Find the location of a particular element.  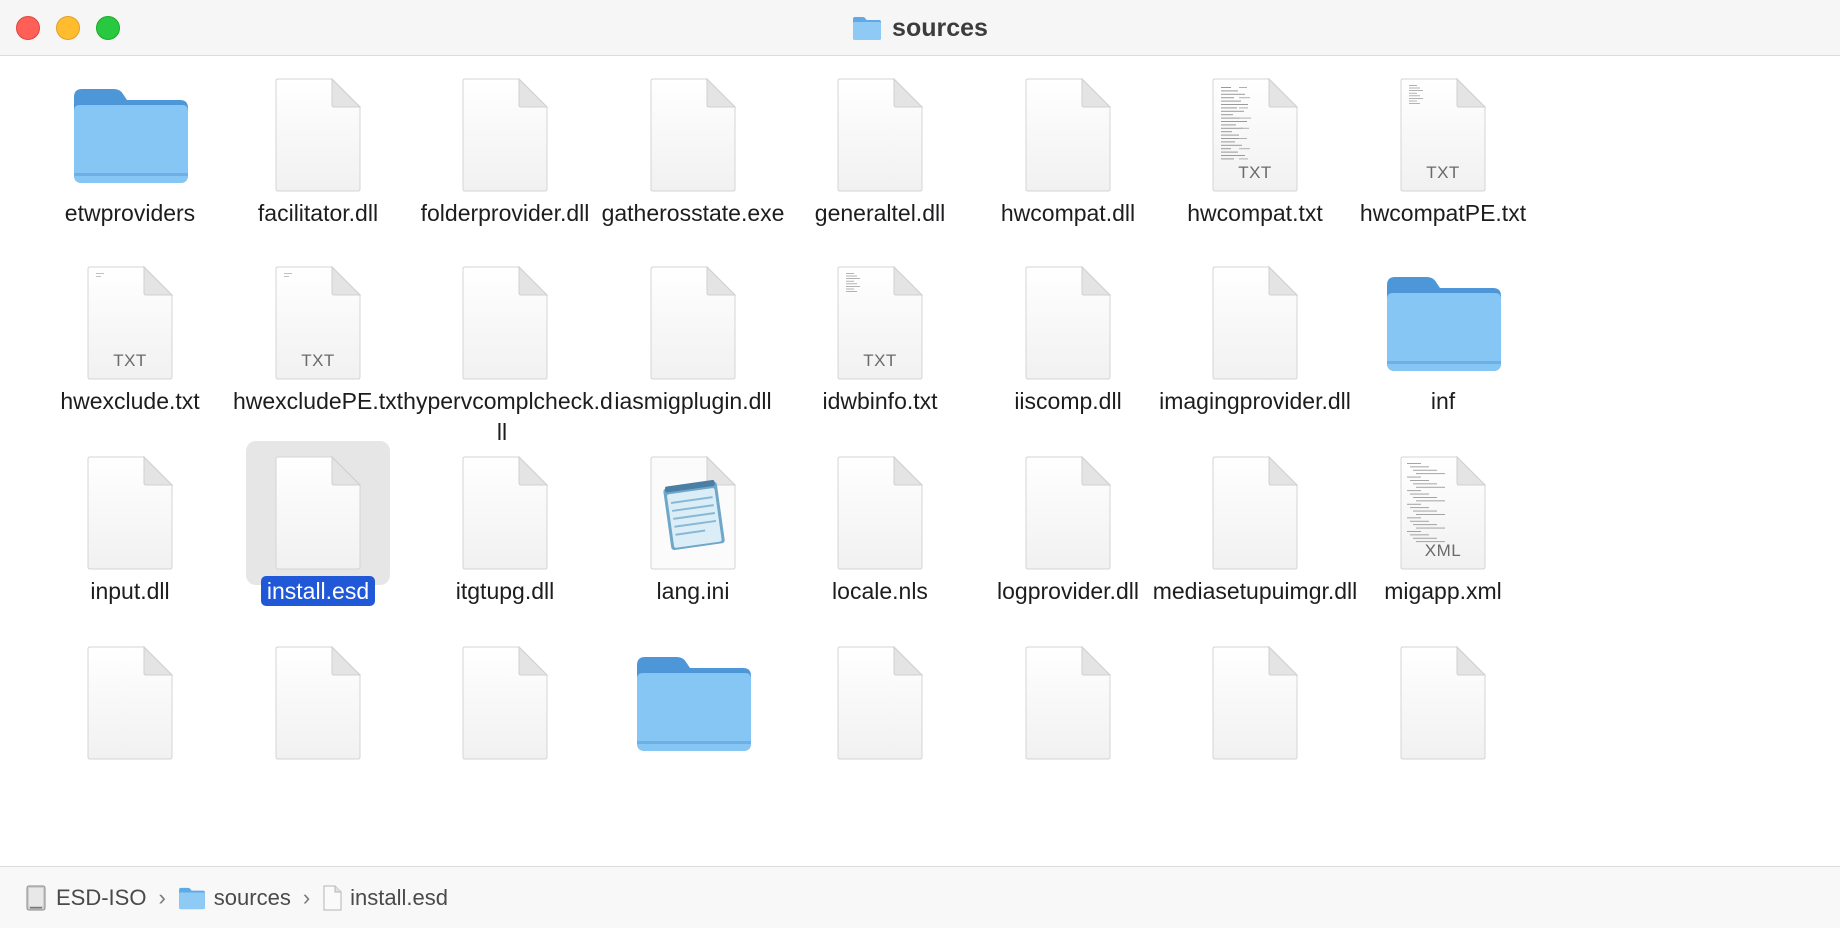

file-item: XML migapp.xml is located at coordinates (1443, 540).